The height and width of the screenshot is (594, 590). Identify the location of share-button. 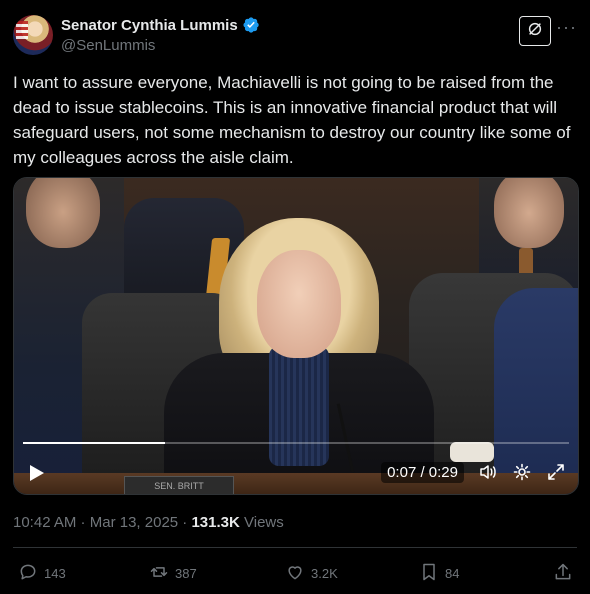
(563, 573).